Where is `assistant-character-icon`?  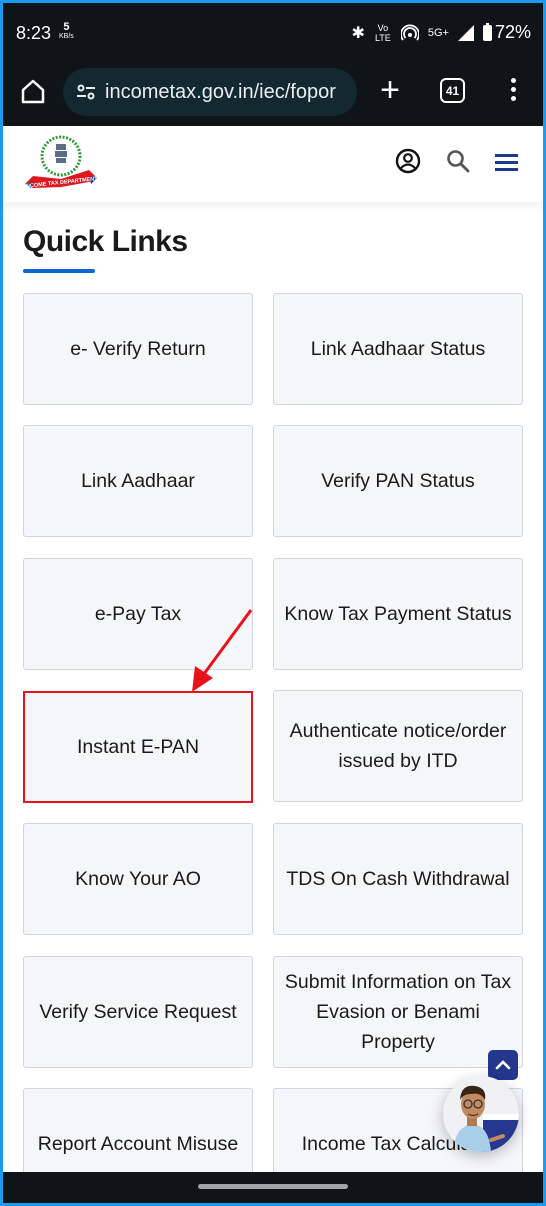 assistant-character-icon is located at coordinates (486, 1118).